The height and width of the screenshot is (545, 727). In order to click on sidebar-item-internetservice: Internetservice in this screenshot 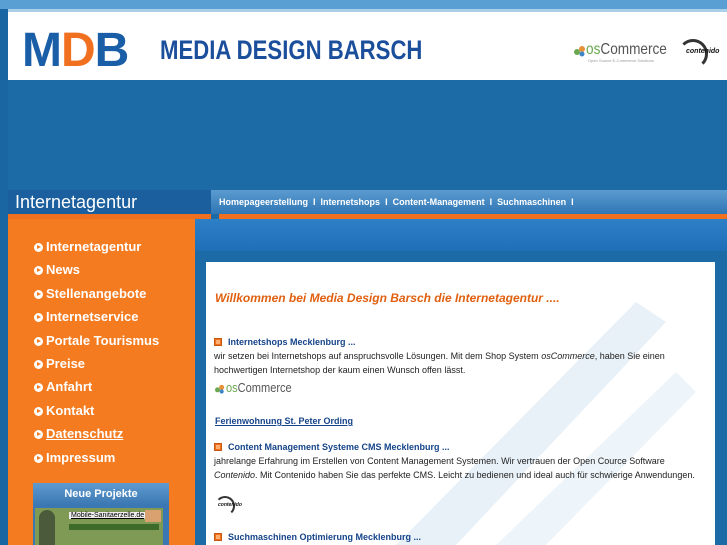, I will do `click(96, 318)`.